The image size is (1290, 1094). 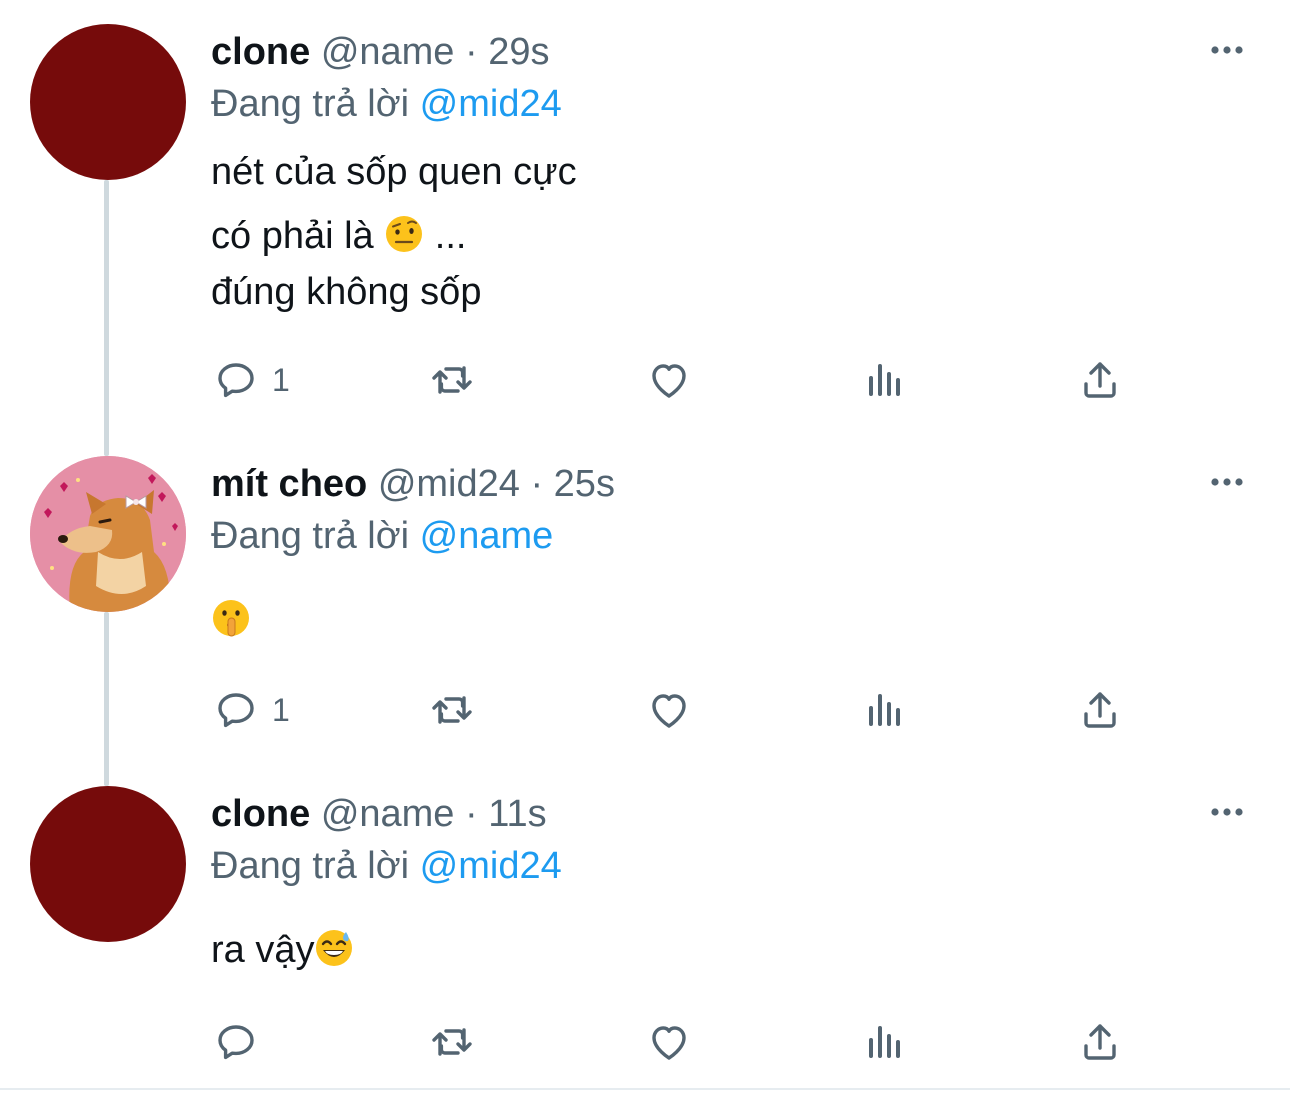 I want to click on raised-eyebrow-emoji-icon, so click(x=404, y=234).